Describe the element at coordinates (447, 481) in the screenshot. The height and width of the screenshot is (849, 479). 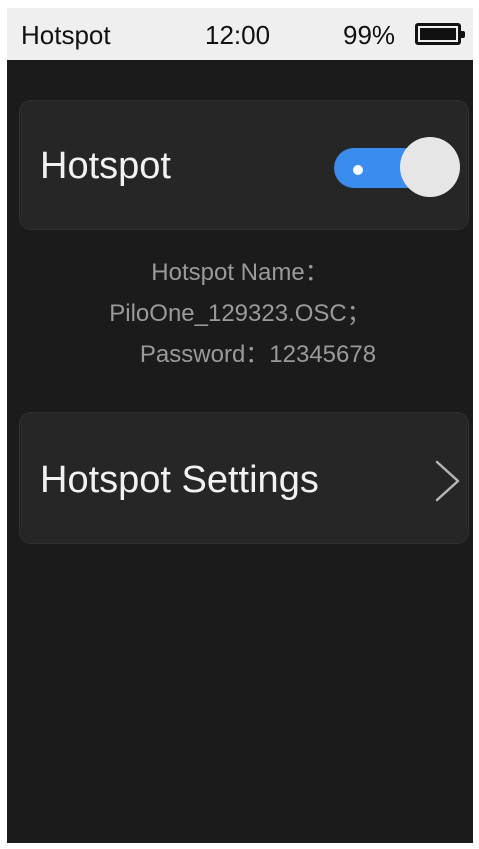
I see `chevron-right-icon` at that location.